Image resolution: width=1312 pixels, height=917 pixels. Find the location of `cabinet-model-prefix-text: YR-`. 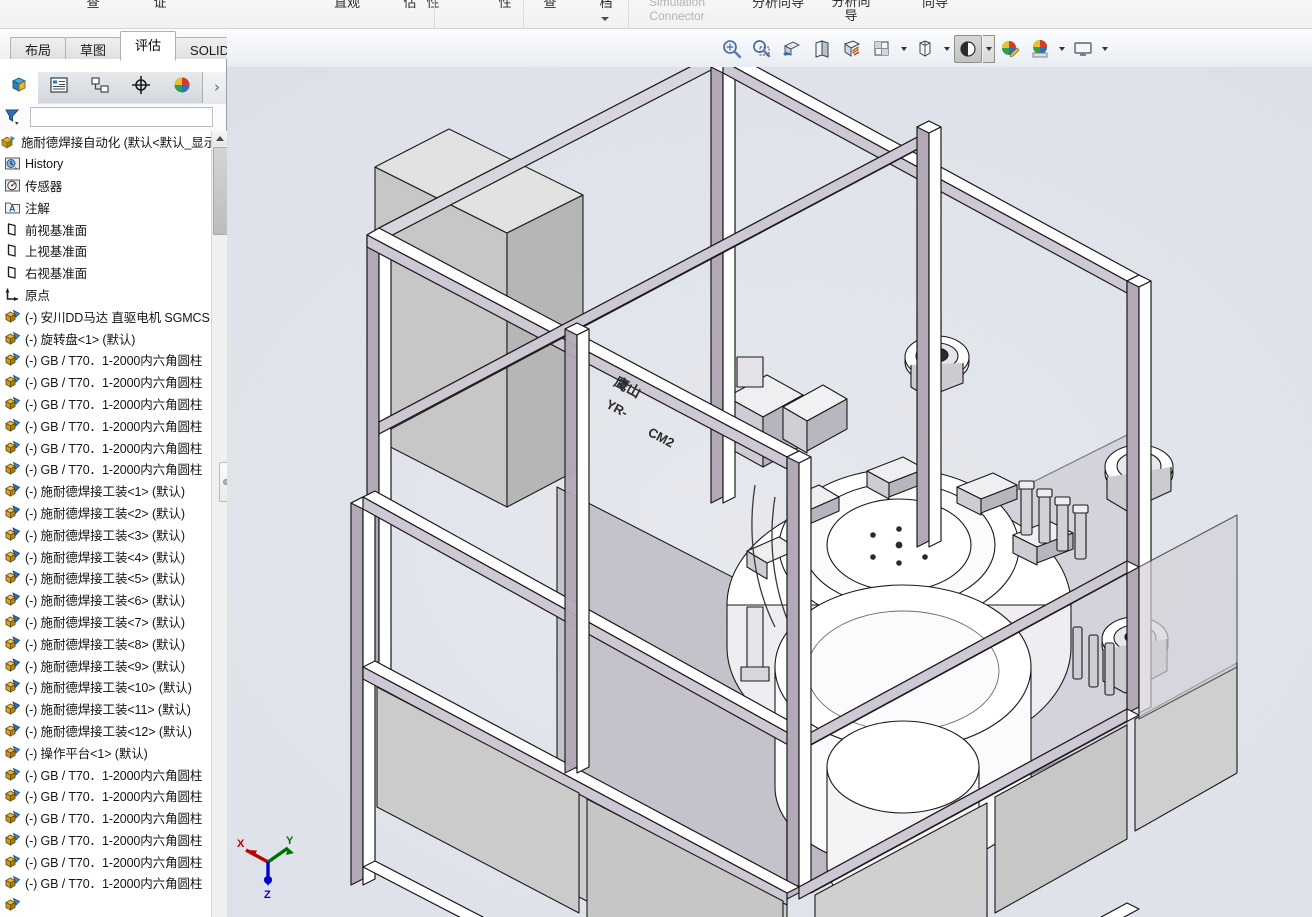

cabinet-model-prefix-text: YR- is located at coordinates (617, 408).